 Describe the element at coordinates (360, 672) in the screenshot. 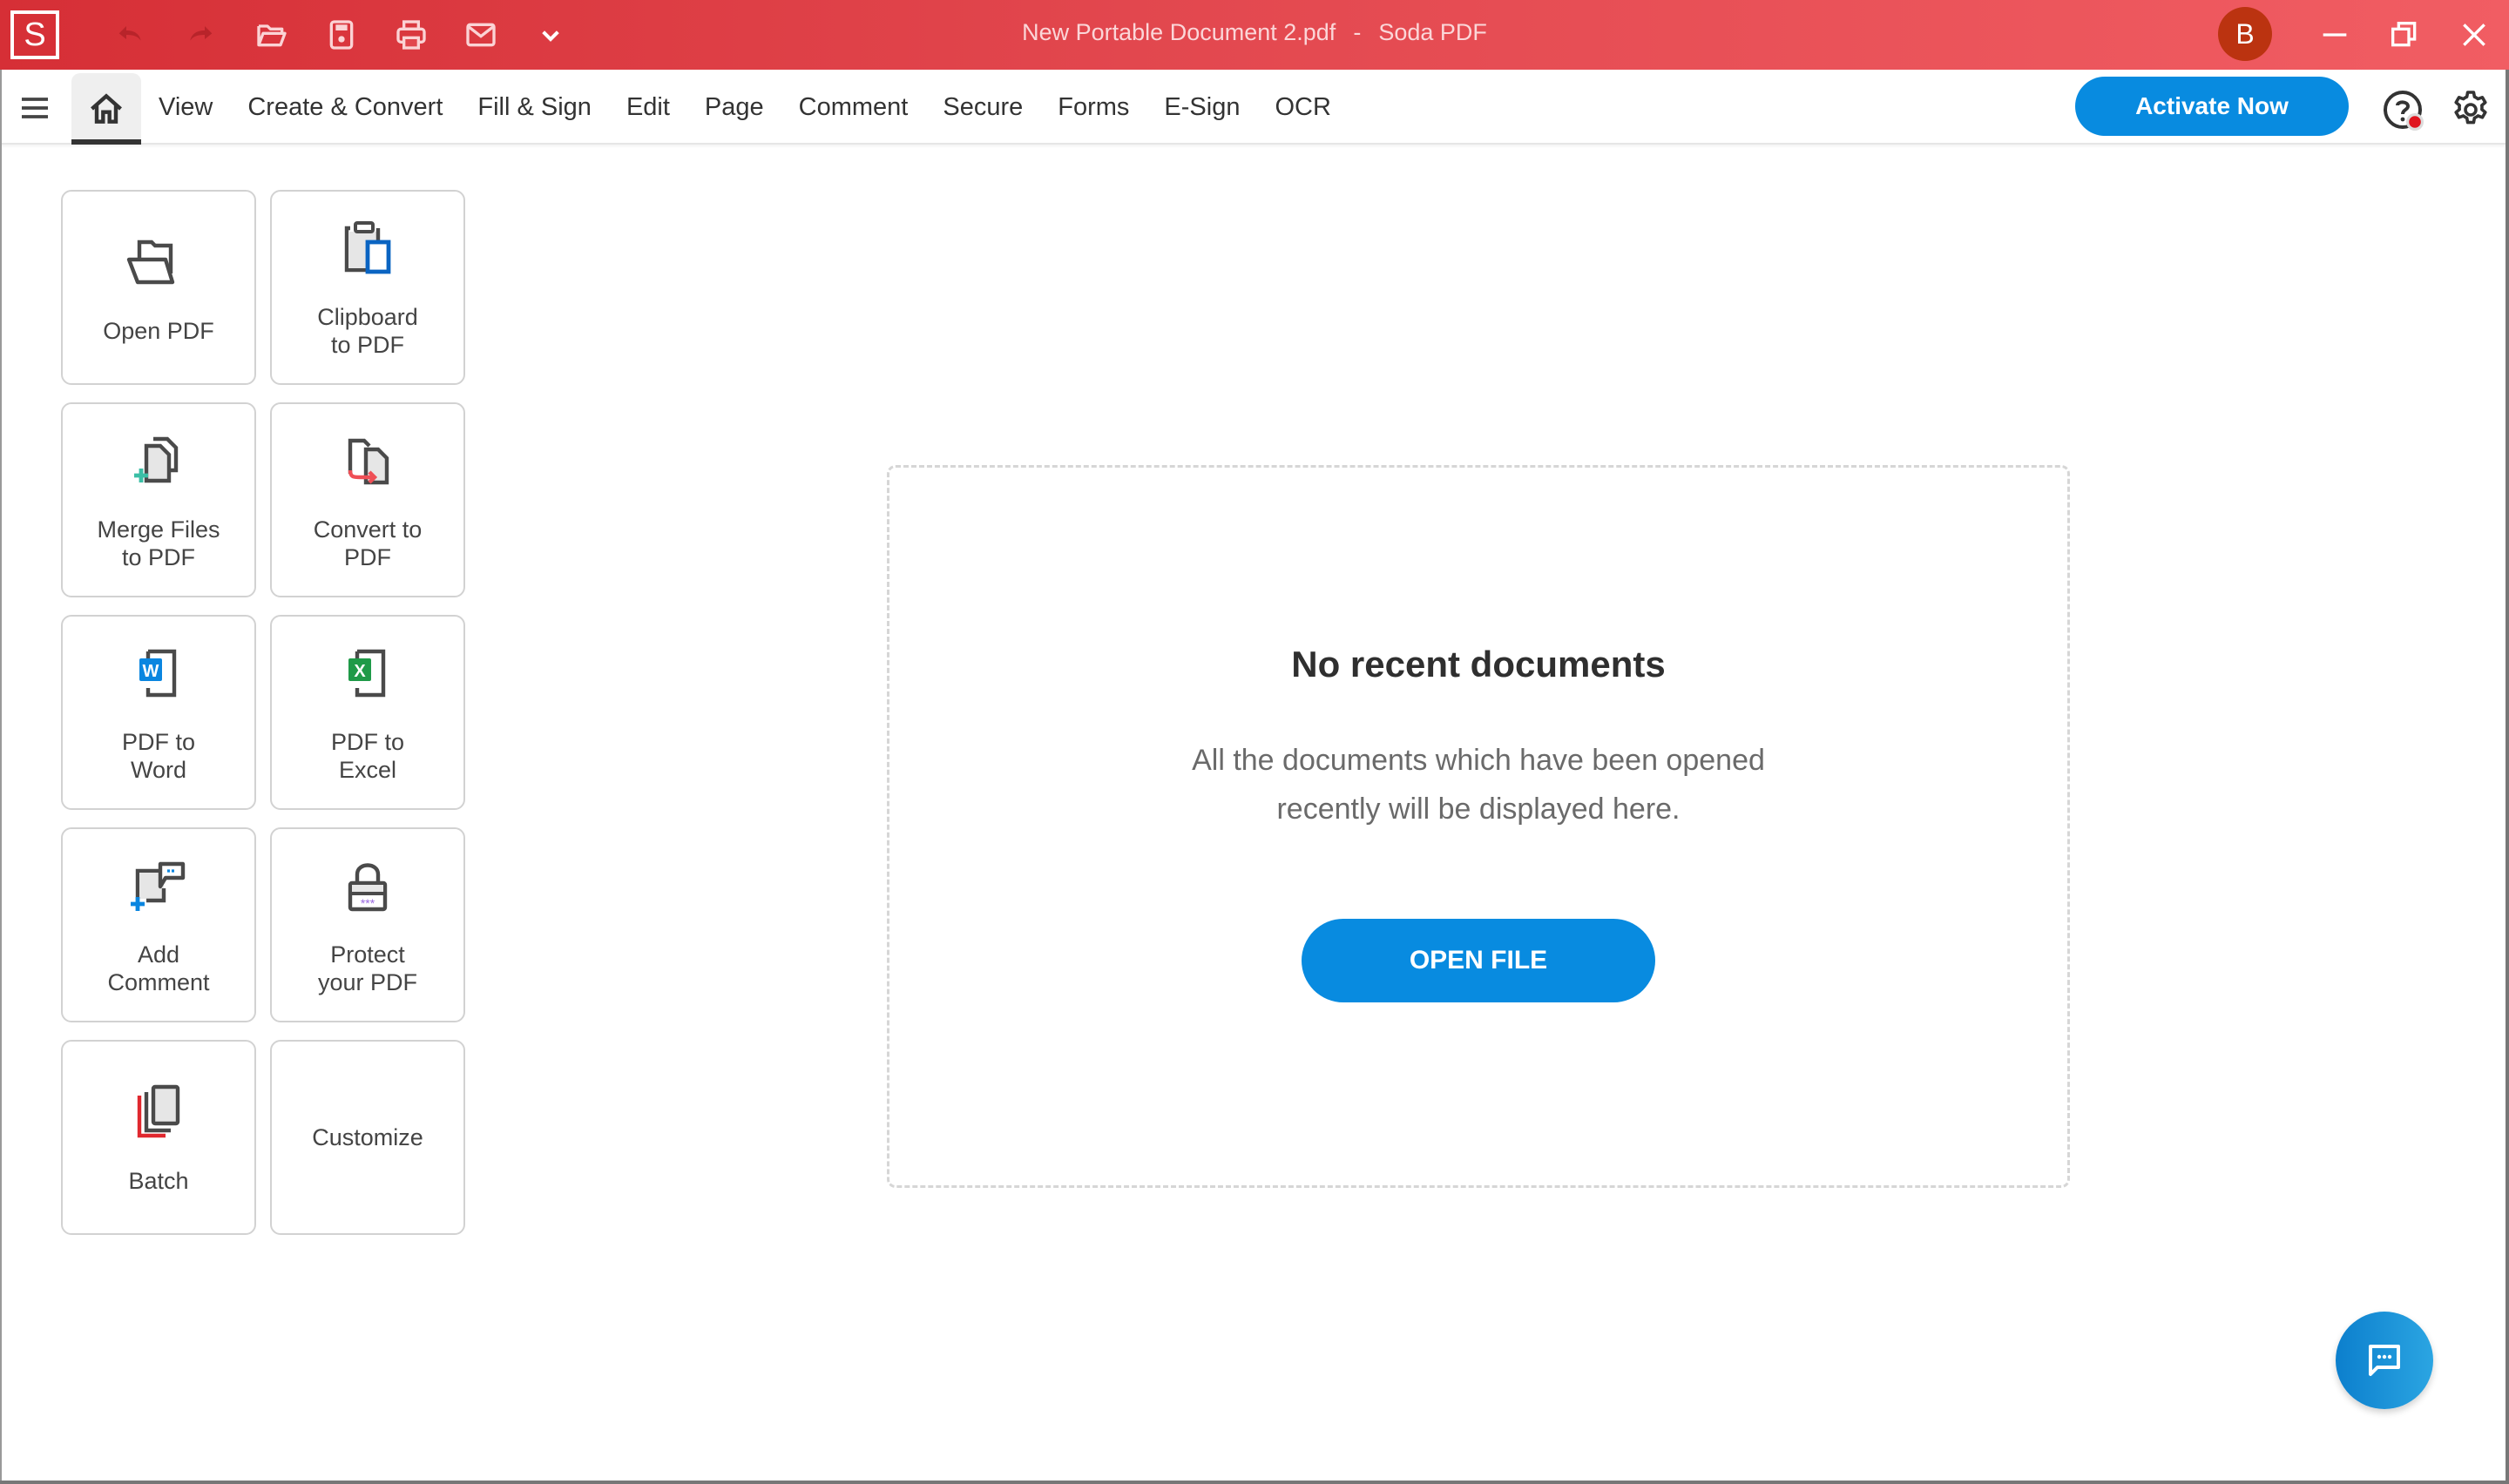

I see `svg-text: X` at that location.